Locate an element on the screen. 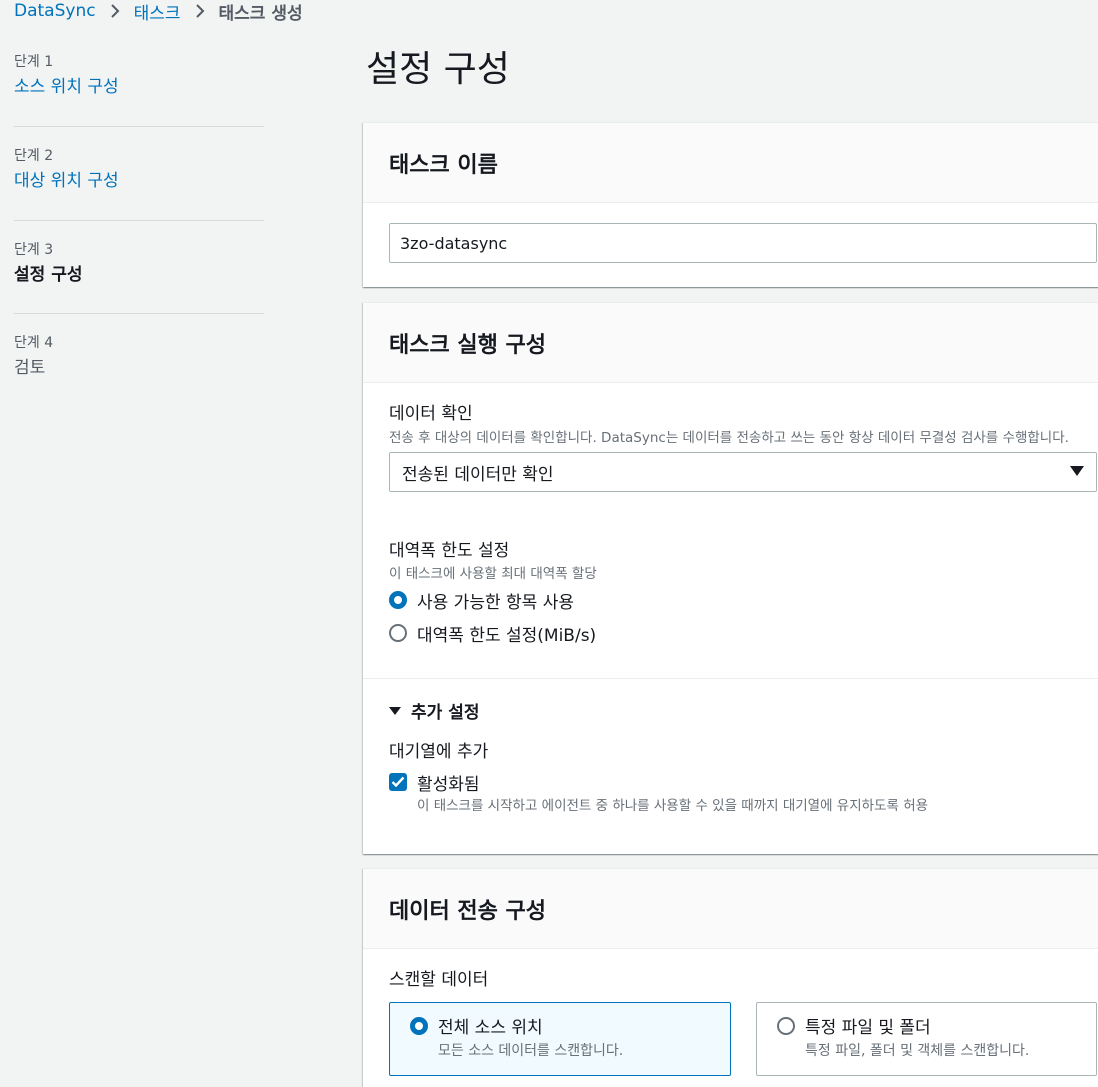 This screenshot has width=1098, height=1087. panel-header: 데이터 전송 구성 is located at coordinates (730, 909).